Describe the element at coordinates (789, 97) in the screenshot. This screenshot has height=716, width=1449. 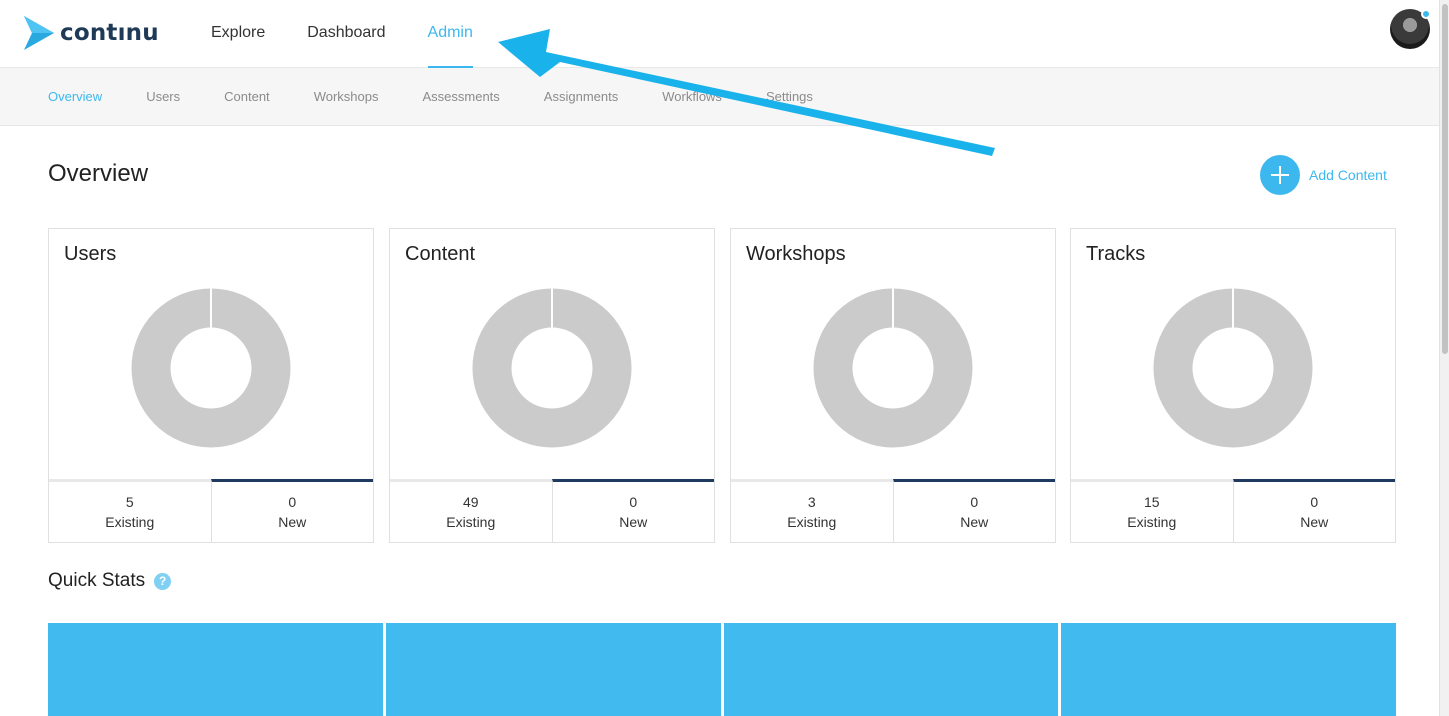
I see `subnav-item-settings: Settings` at that location.